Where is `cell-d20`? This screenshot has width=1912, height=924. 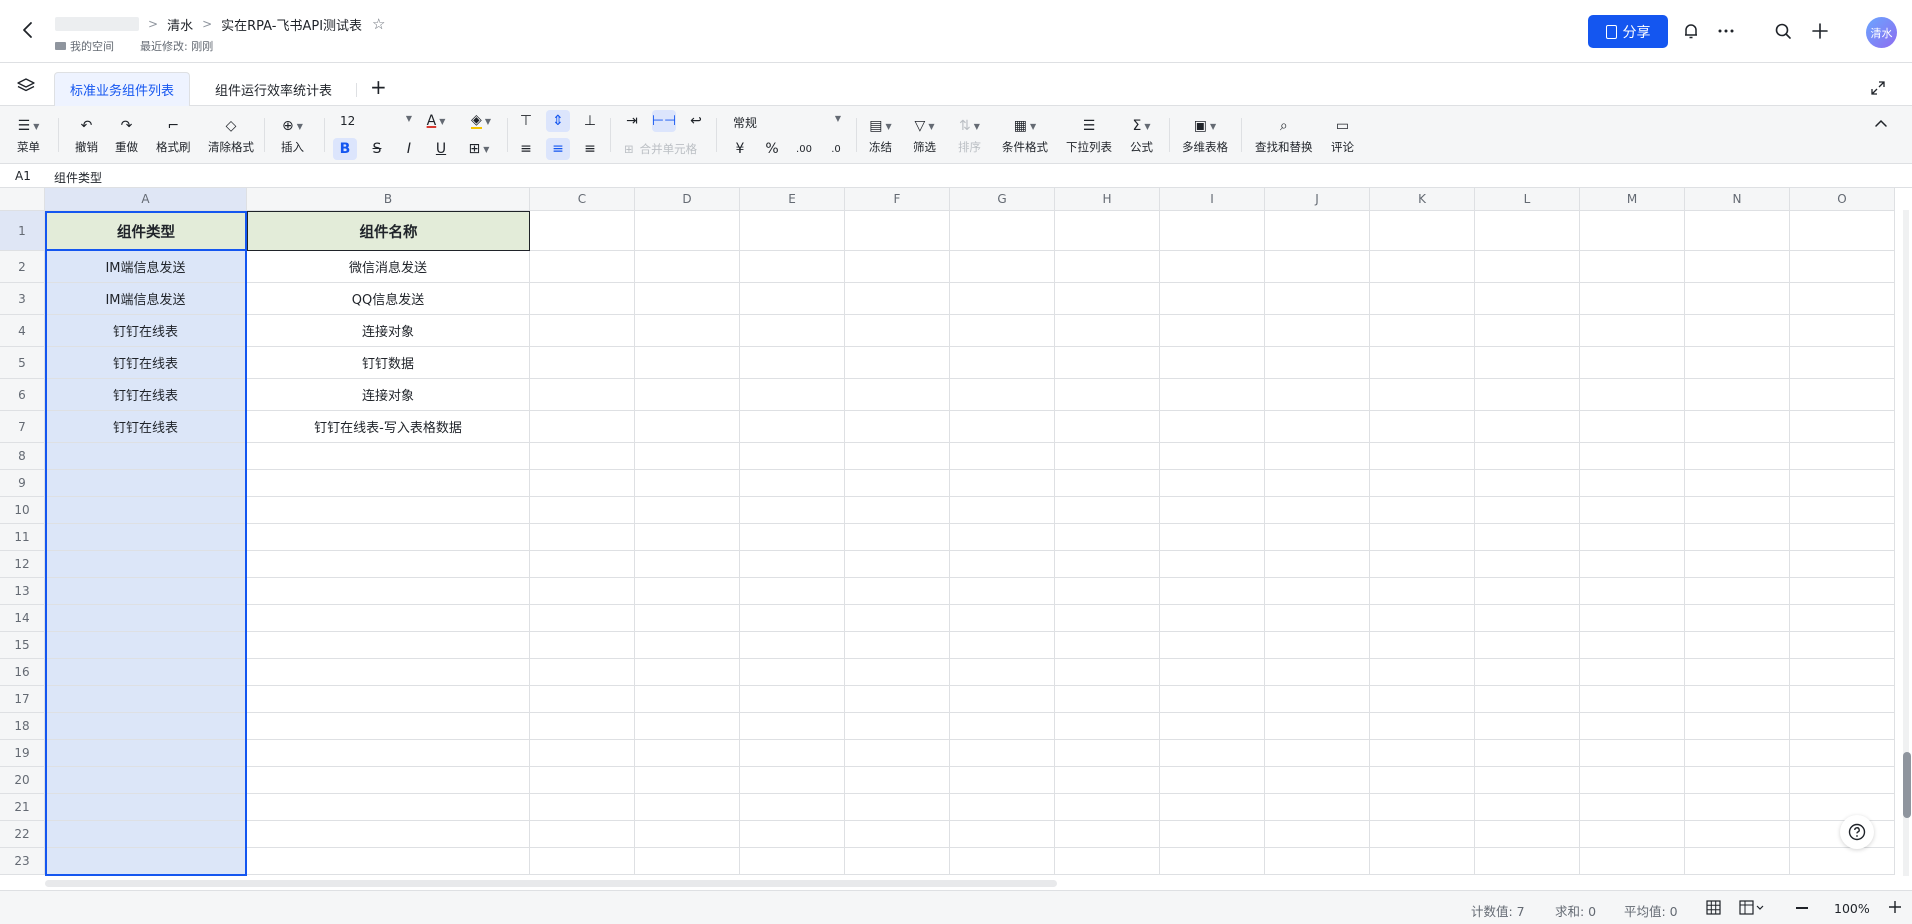 cell-d20 is located at coordinates (687, 780).